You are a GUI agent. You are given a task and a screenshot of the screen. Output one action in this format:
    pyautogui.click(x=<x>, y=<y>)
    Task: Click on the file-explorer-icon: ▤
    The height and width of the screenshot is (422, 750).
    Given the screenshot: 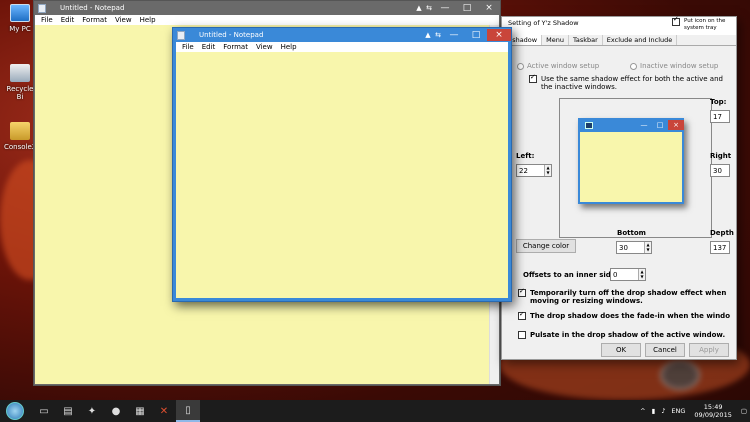 What is the action you would take?
    pyautogui.click(x=68, y=411)
    